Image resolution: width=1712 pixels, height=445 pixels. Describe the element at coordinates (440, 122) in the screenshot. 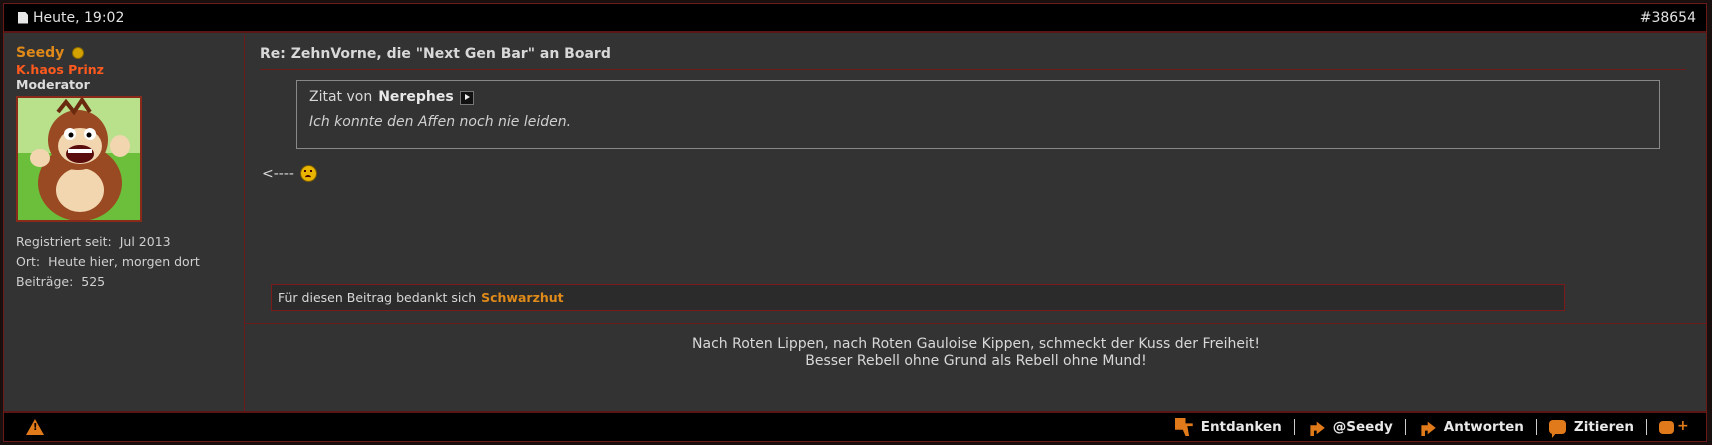

I see `quote-text: Ich konnte den Affen noch nie leiden.` at that location.